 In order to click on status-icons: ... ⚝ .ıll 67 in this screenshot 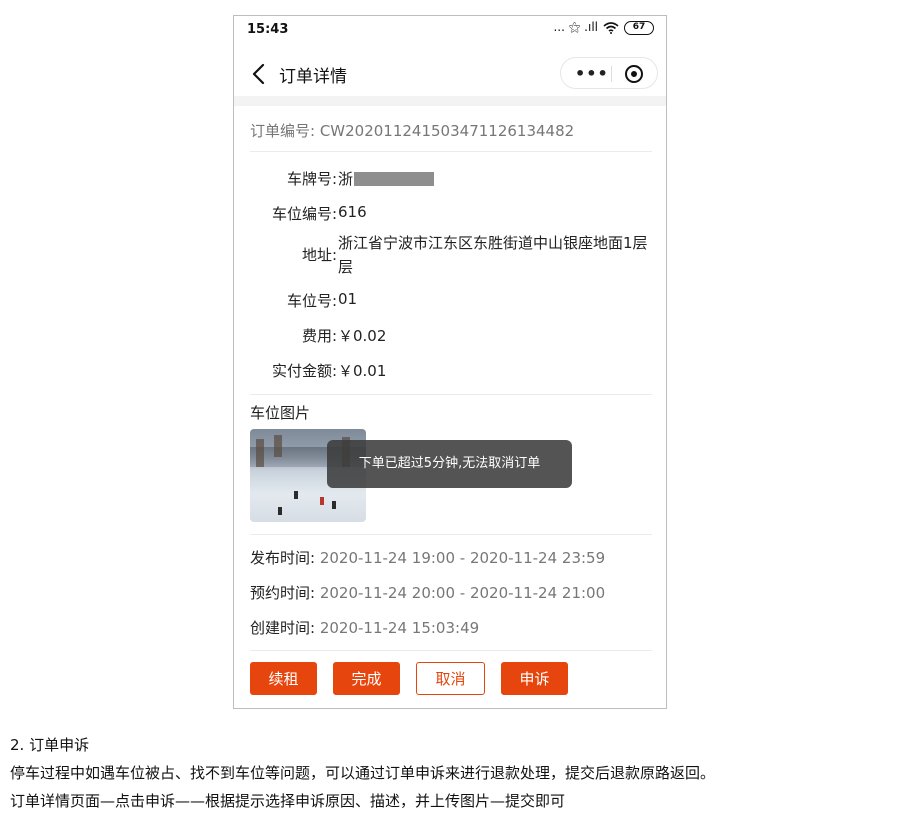, I will do `click(603, 27)`.